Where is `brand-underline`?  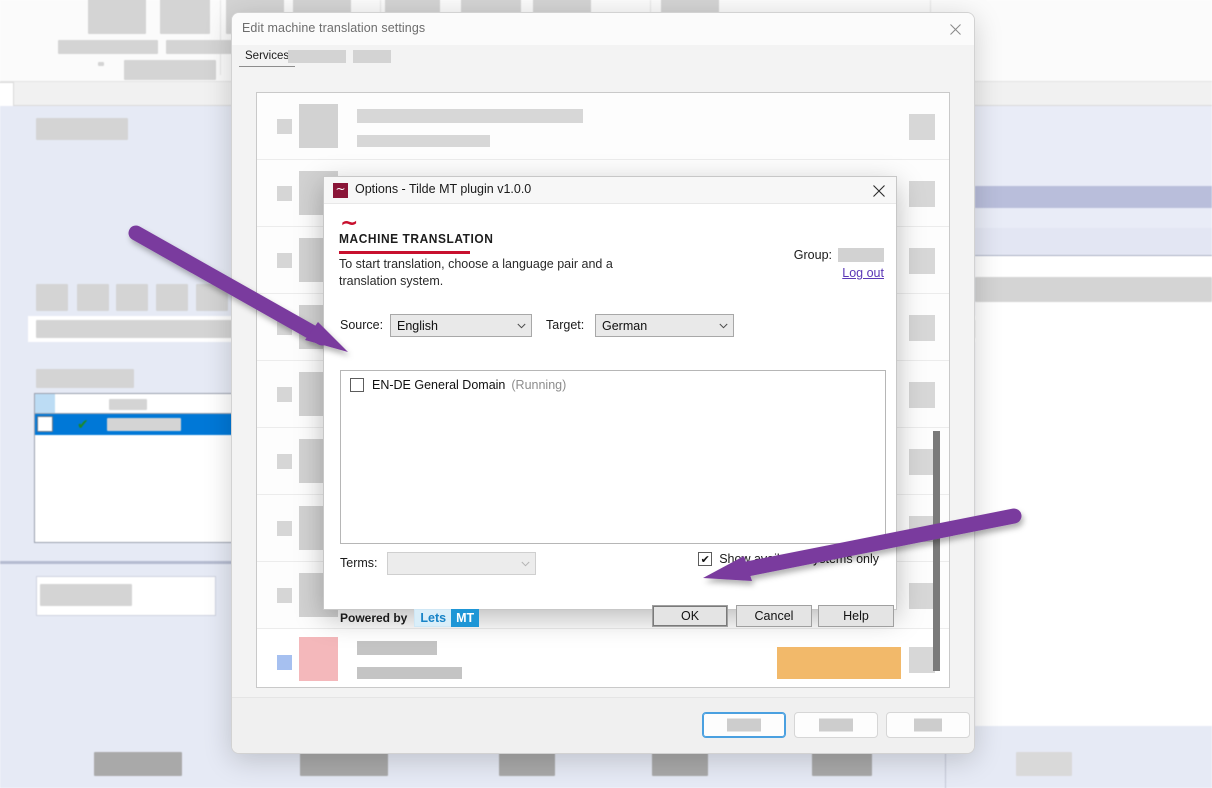 brand-underline is located at coordinates (404, 252).